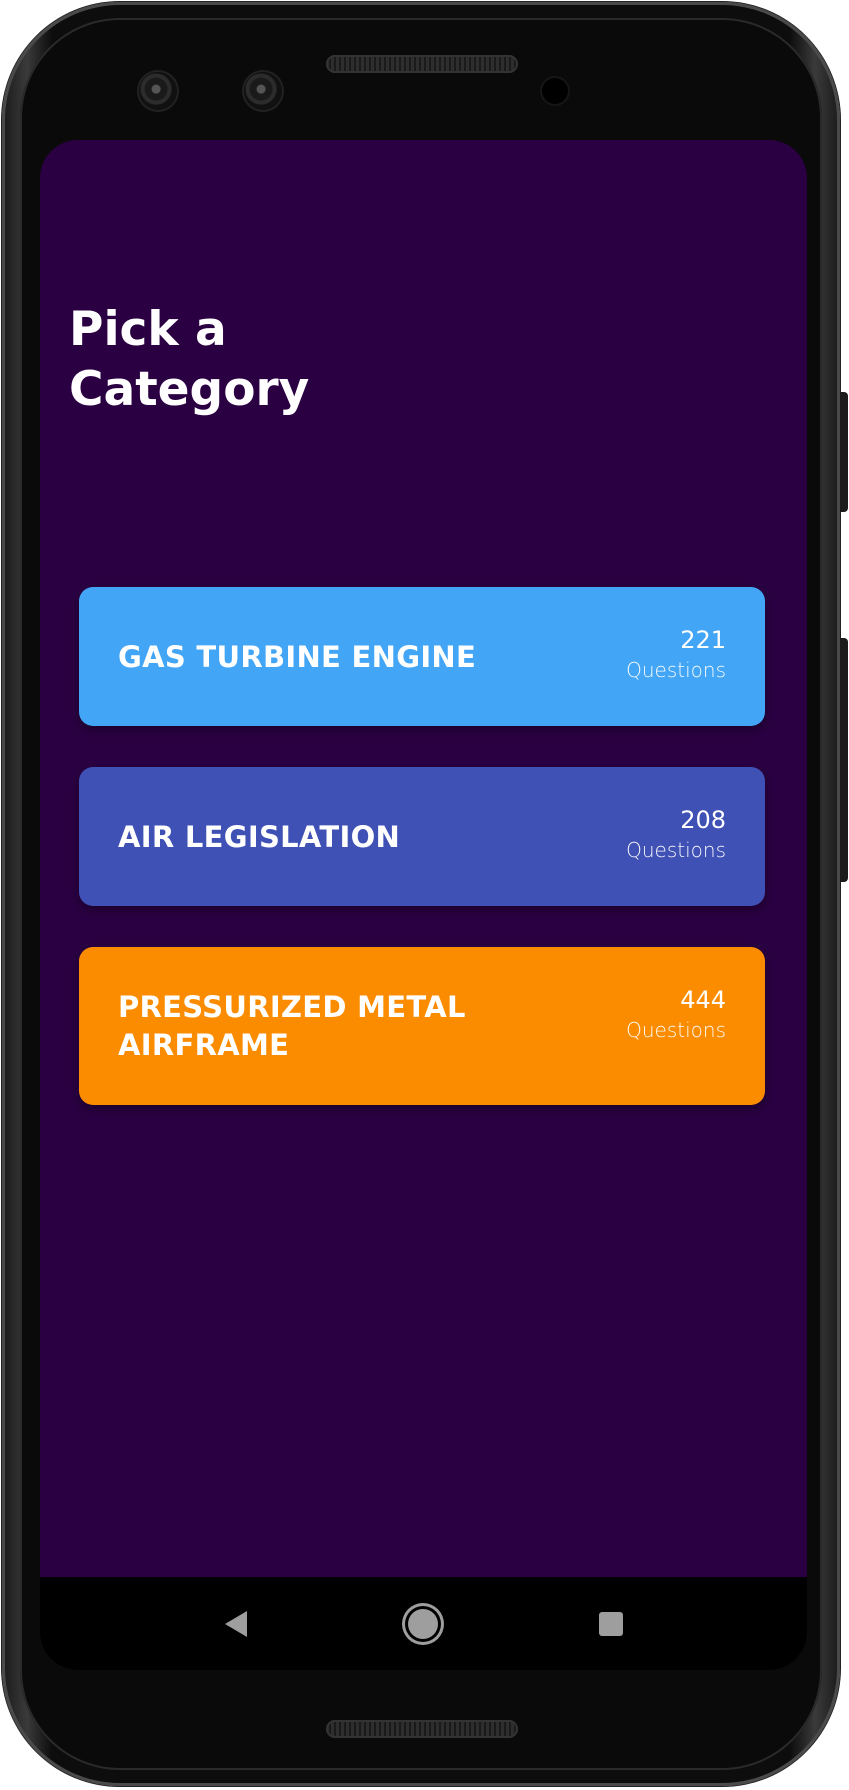 The image size is (849, 1790). What do you see at coordinates (703, 820) in the screenshot?
I see `question-count-value: 208` at bounding box center [703, 820].